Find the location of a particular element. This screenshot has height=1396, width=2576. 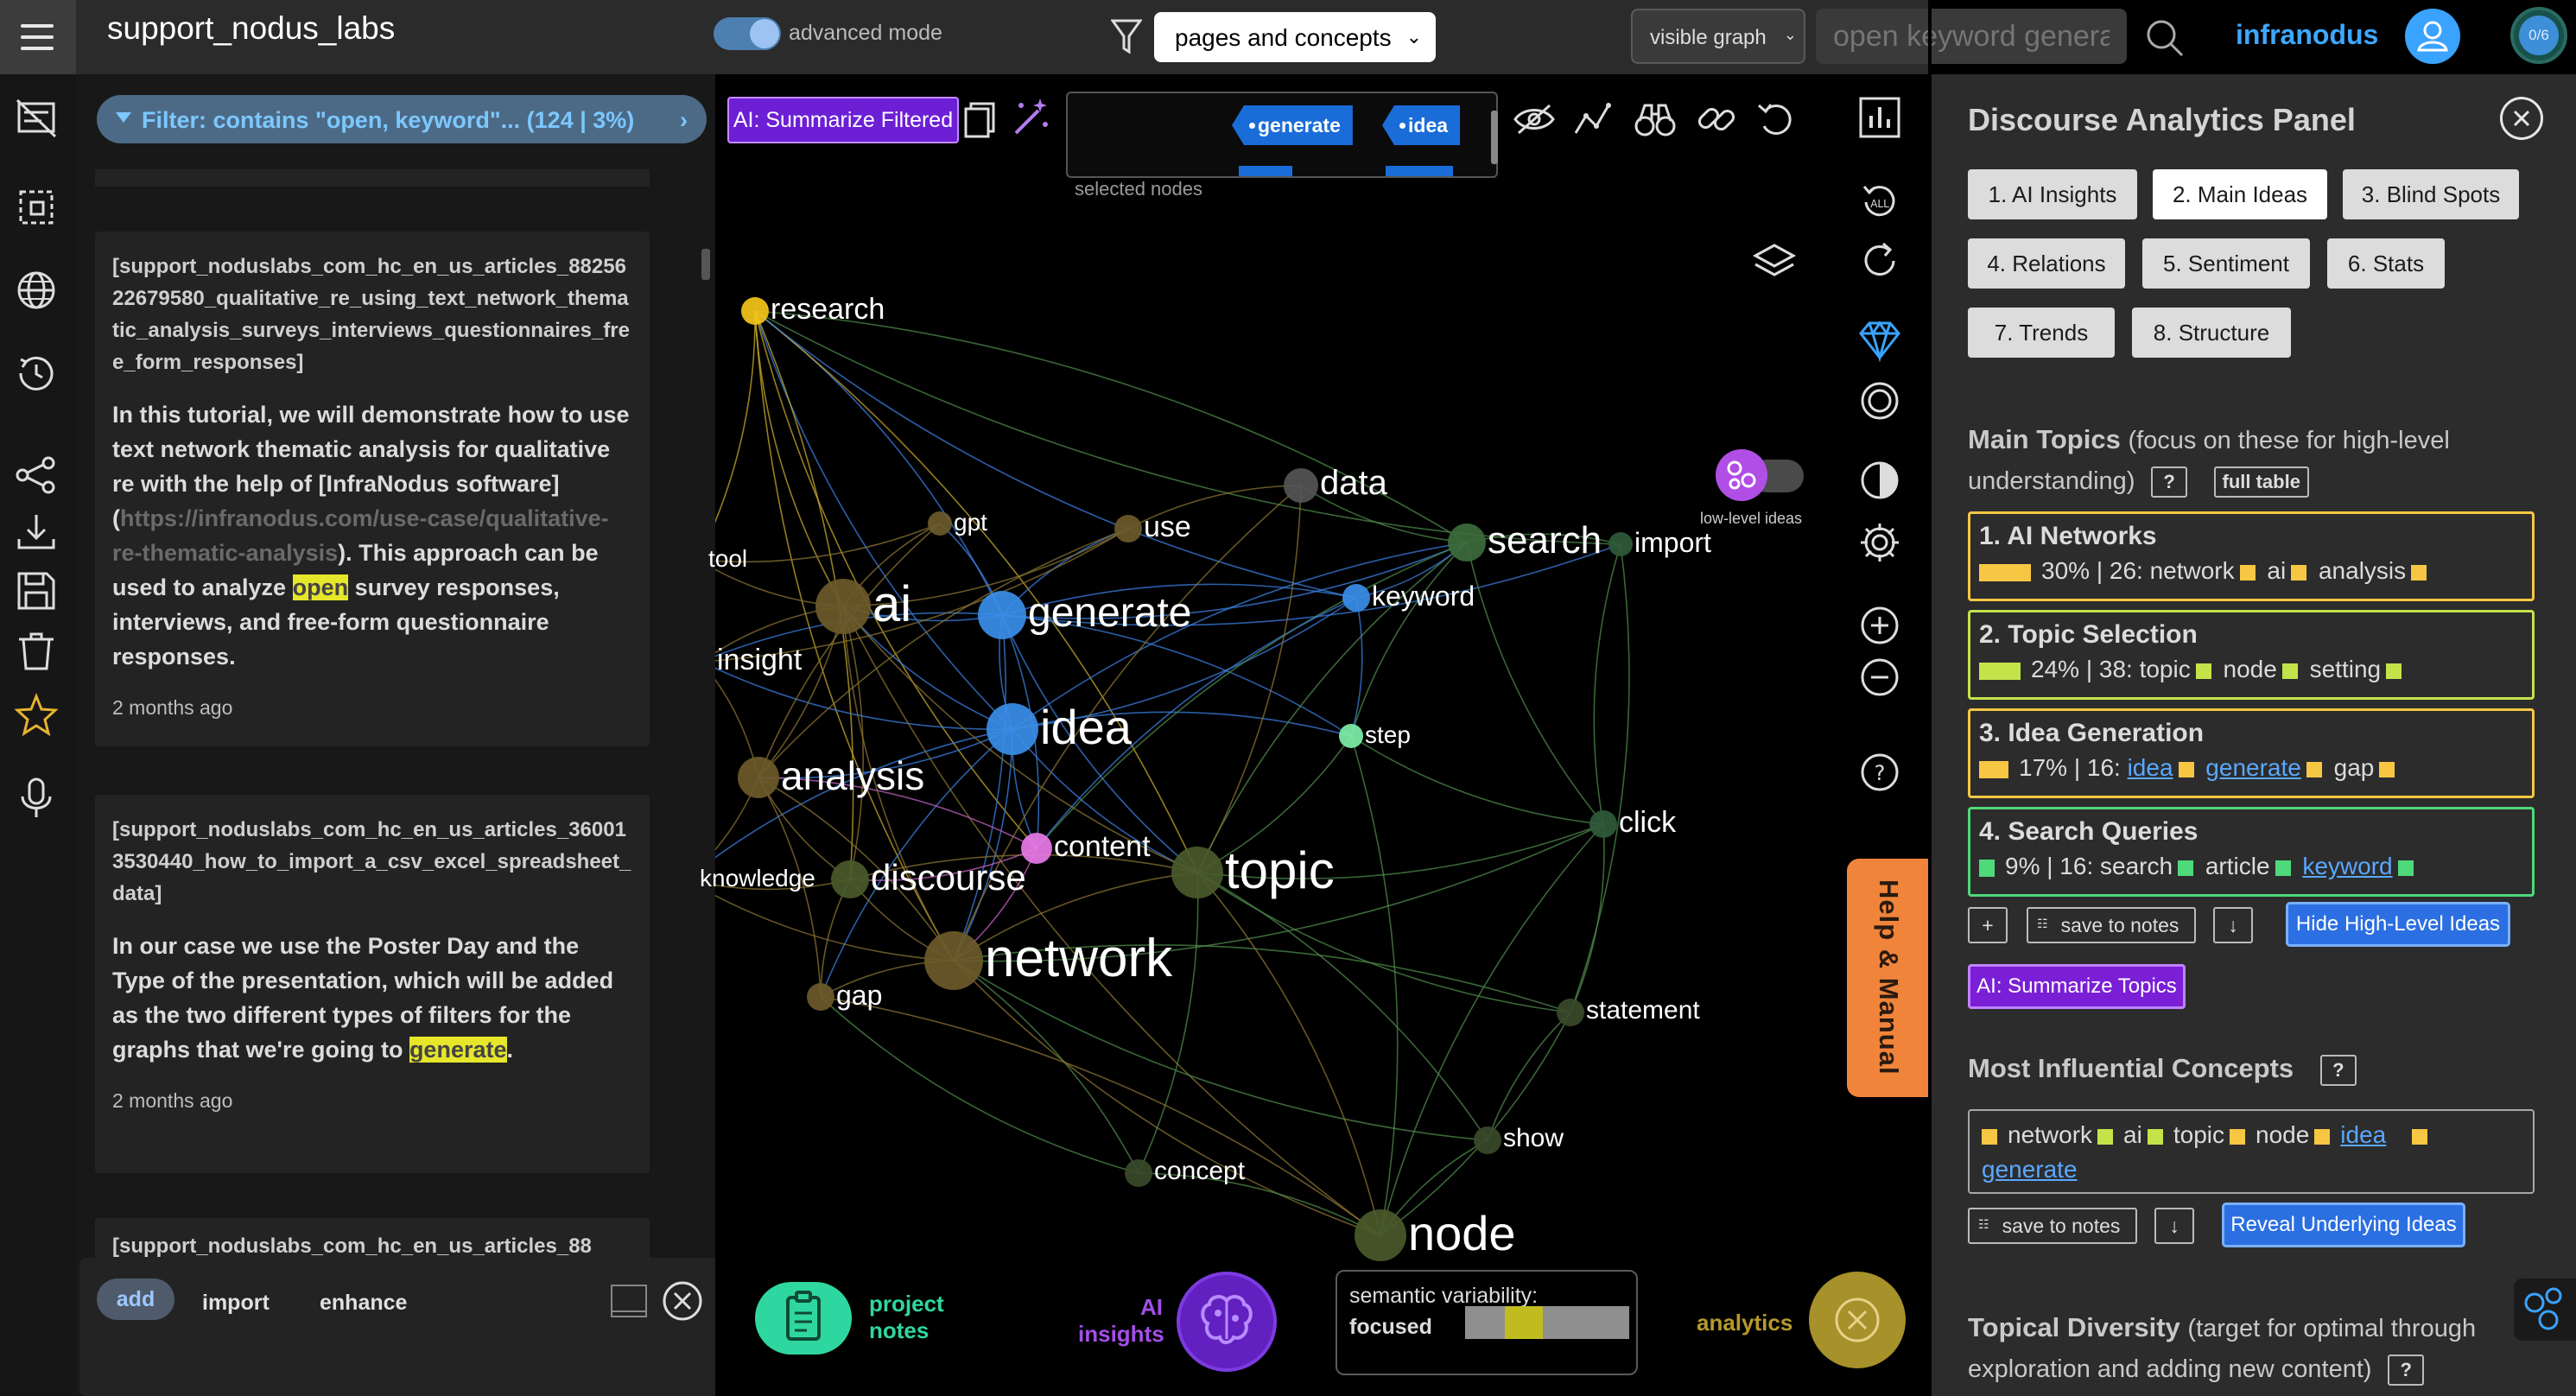

context-title: support_nodus_labs is located at coordinates (251, 28).